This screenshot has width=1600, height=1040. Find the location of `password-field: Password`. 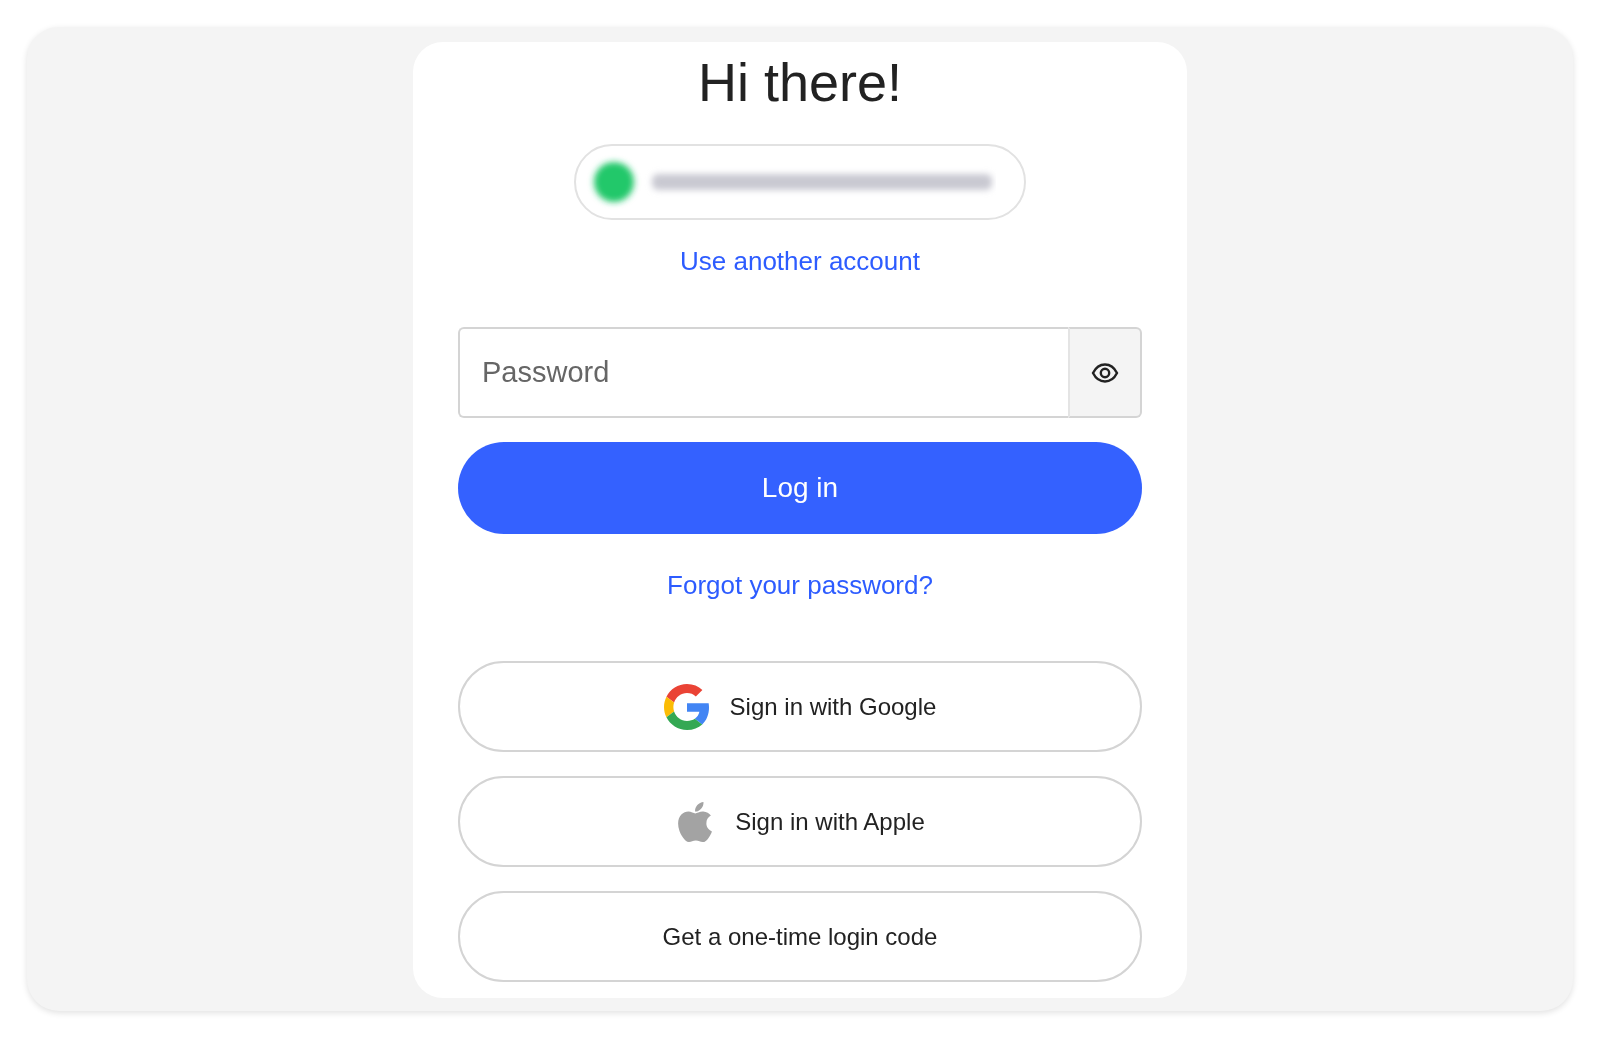

password-field: Password is located at coordinates (763, 372).